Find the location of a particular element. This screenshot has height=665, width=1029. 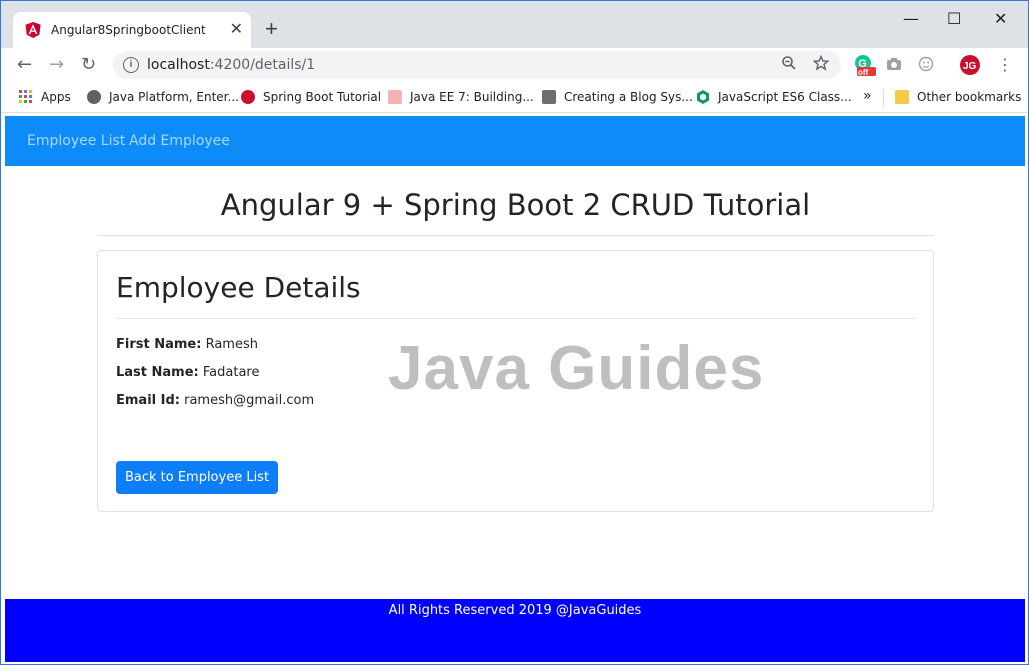

url-text: localhost:4200/details/1 is located at coordinates (231, 65).